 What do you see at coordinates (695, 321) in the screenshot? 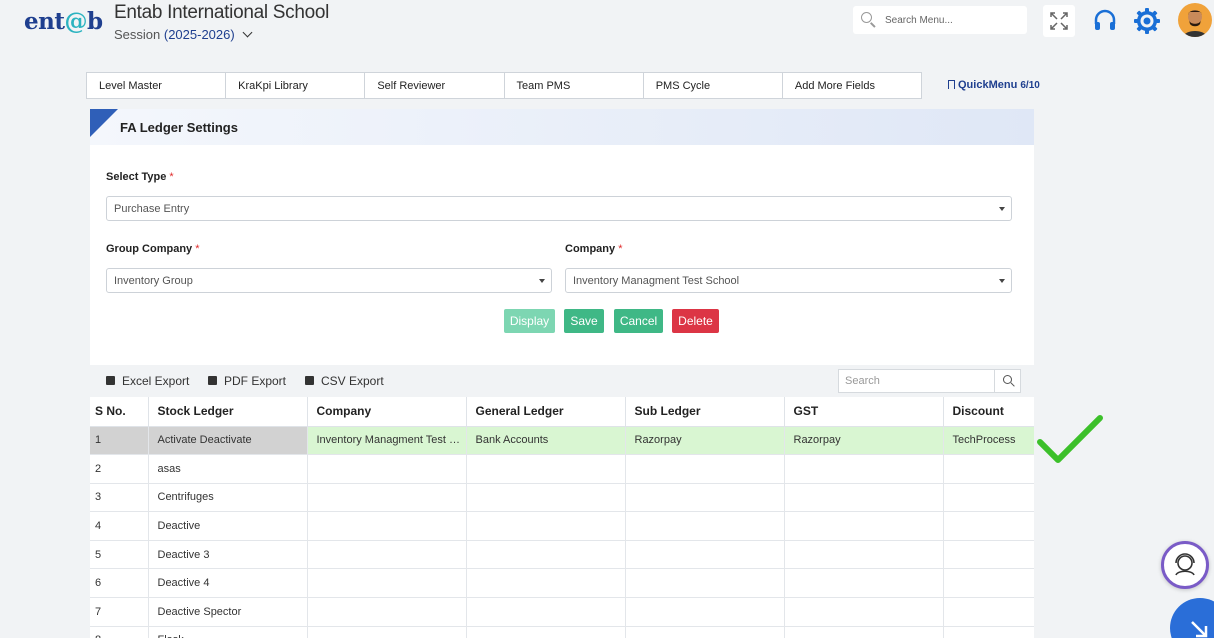
I see `delete-button: Delete` at bounding box center [695, 321].